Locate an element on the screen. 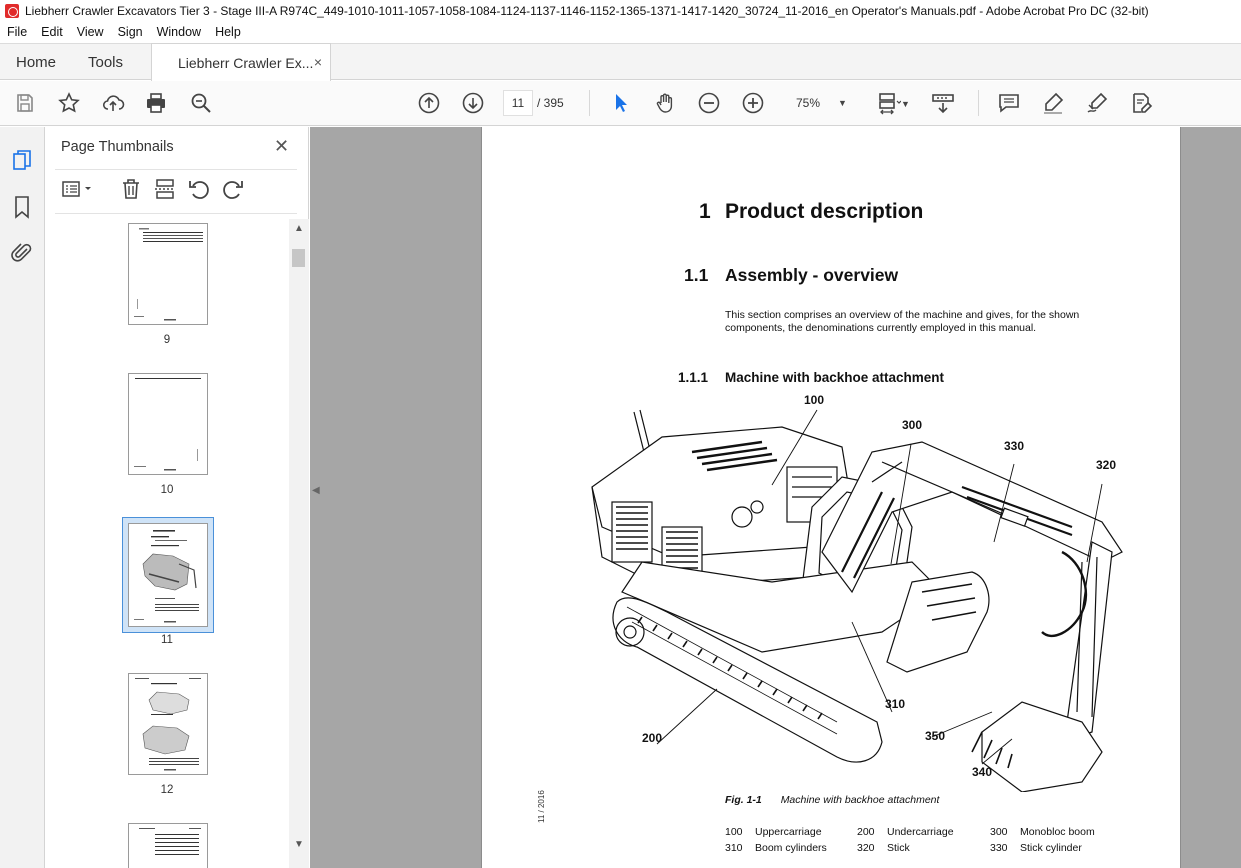 The image size is (1241, 868). bookmark-icon is located at coordinates (22, 207).